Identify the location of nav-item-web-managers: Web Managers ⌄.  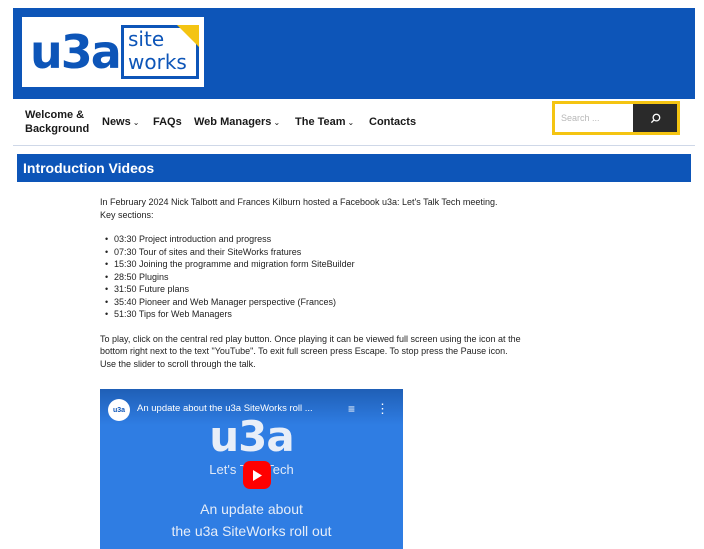
(237, 122).